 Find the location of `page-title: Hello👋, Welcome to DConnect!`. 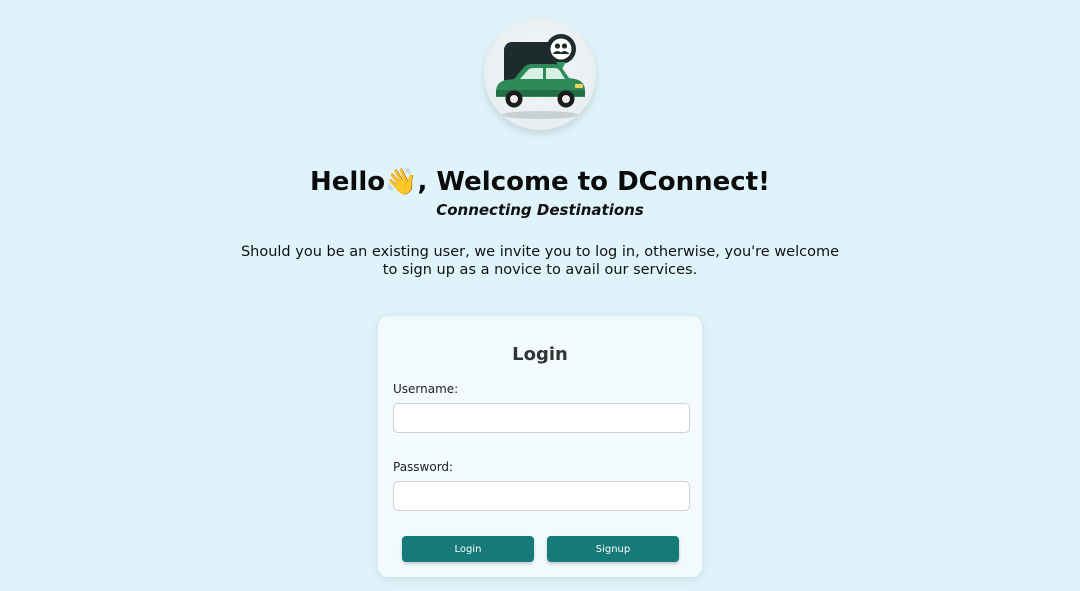

page-title: Hello👋, Welcome to DConnect! is located at coordinates (540, 182).